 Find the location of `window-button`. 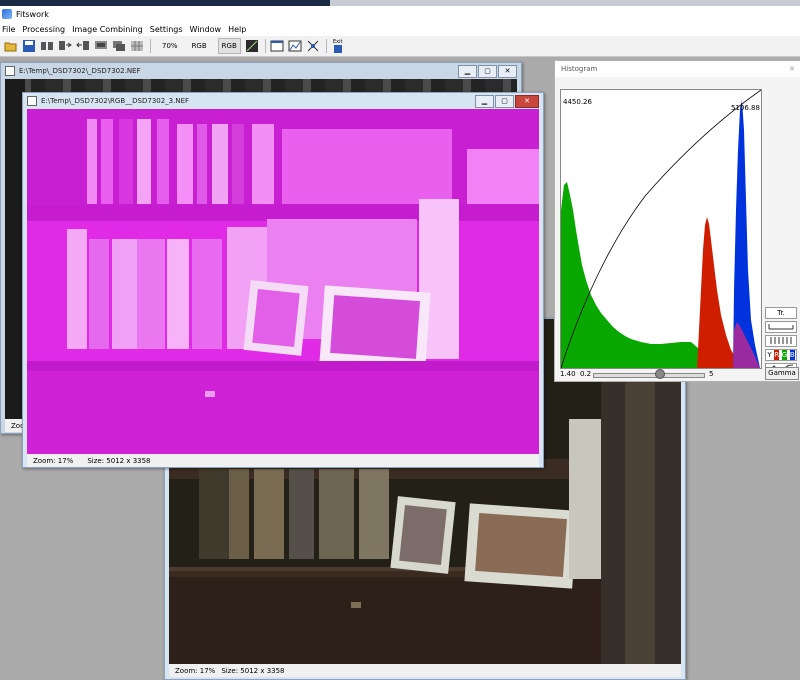

window-button is located at coordinates (277, 46).